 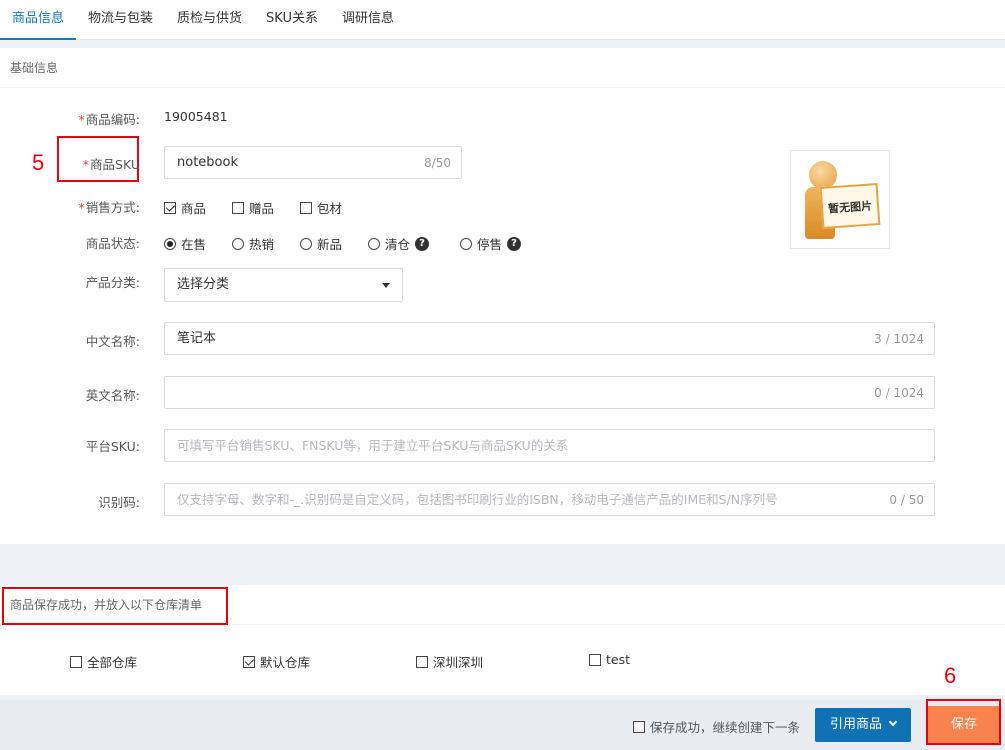 What do you see at coordinates (112, 282) in the screenshot?
I see `category-label: 产品分类:` at bounding box center [112, 282].